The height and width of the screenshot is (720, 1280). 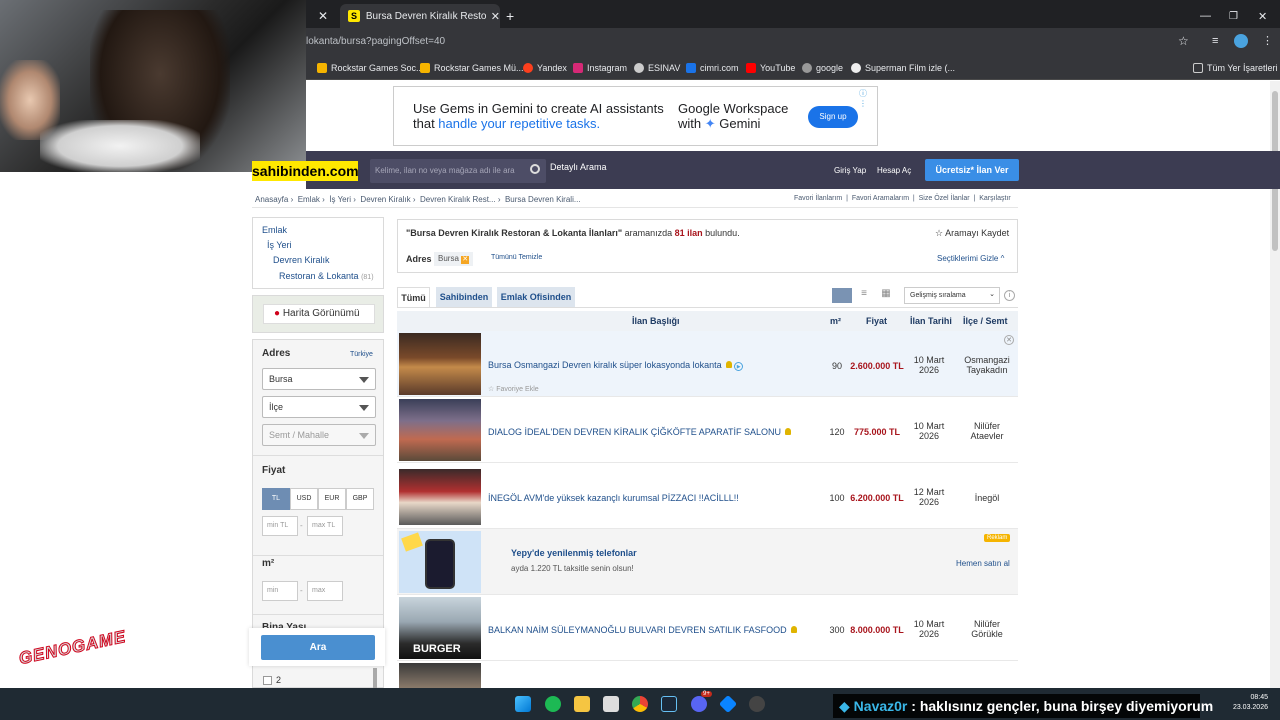 I want to click on age-checkbox, so click(x=267, y=680).